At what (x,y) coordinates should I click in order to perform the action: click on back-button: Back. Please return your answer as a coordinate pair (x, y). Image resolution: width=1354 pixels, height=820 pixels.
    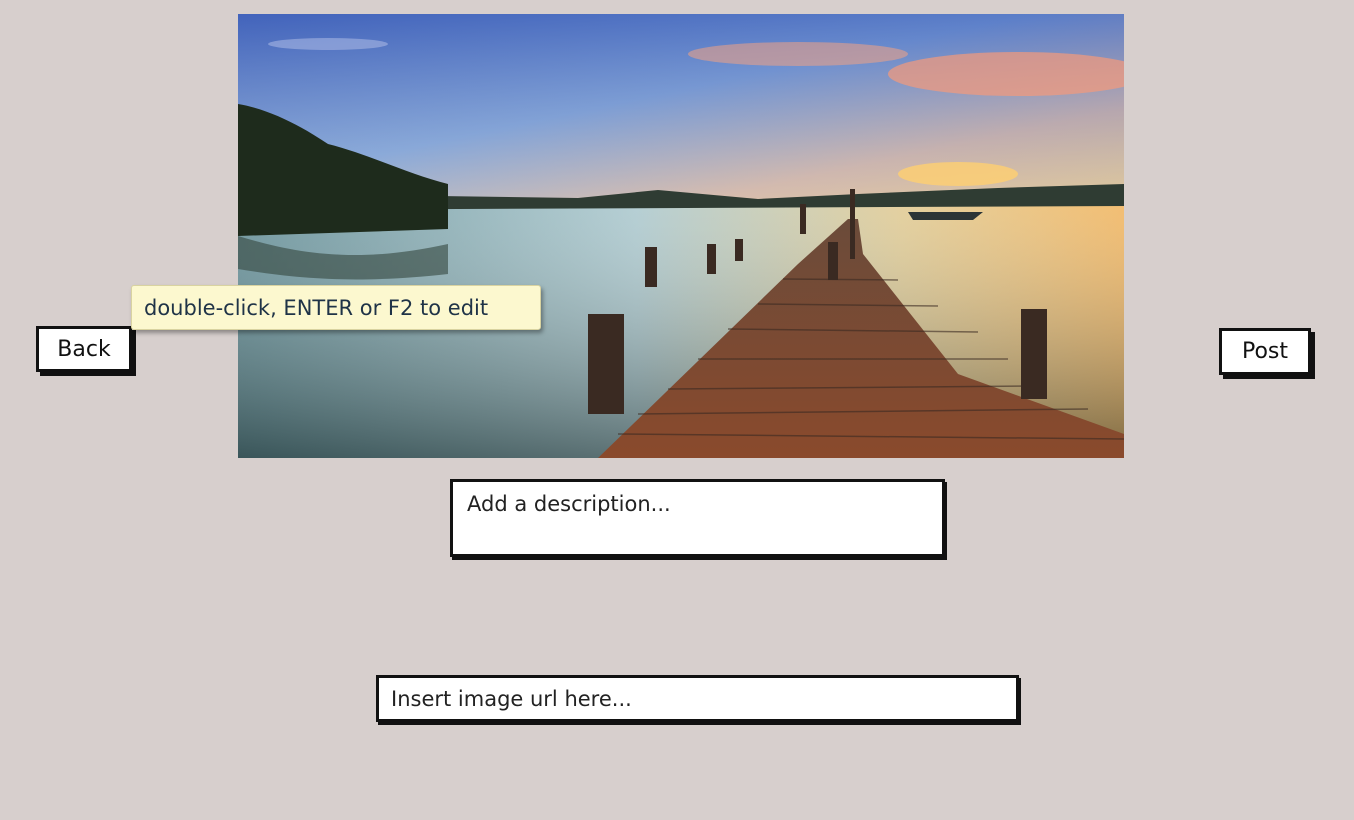
    Looking at the image, I should click on (84, 349).